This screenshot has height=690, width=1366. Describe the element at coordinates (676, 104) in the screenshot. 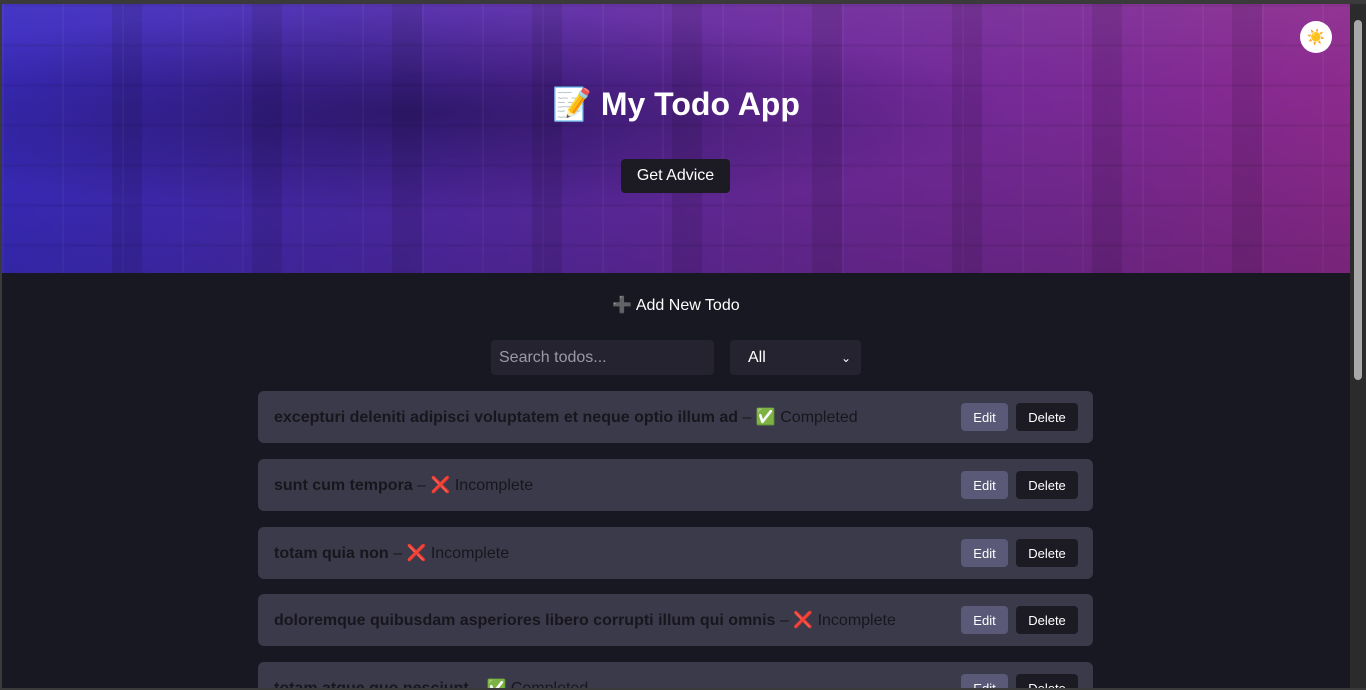

I see `page-title: 📝 My Todo App` at that location.